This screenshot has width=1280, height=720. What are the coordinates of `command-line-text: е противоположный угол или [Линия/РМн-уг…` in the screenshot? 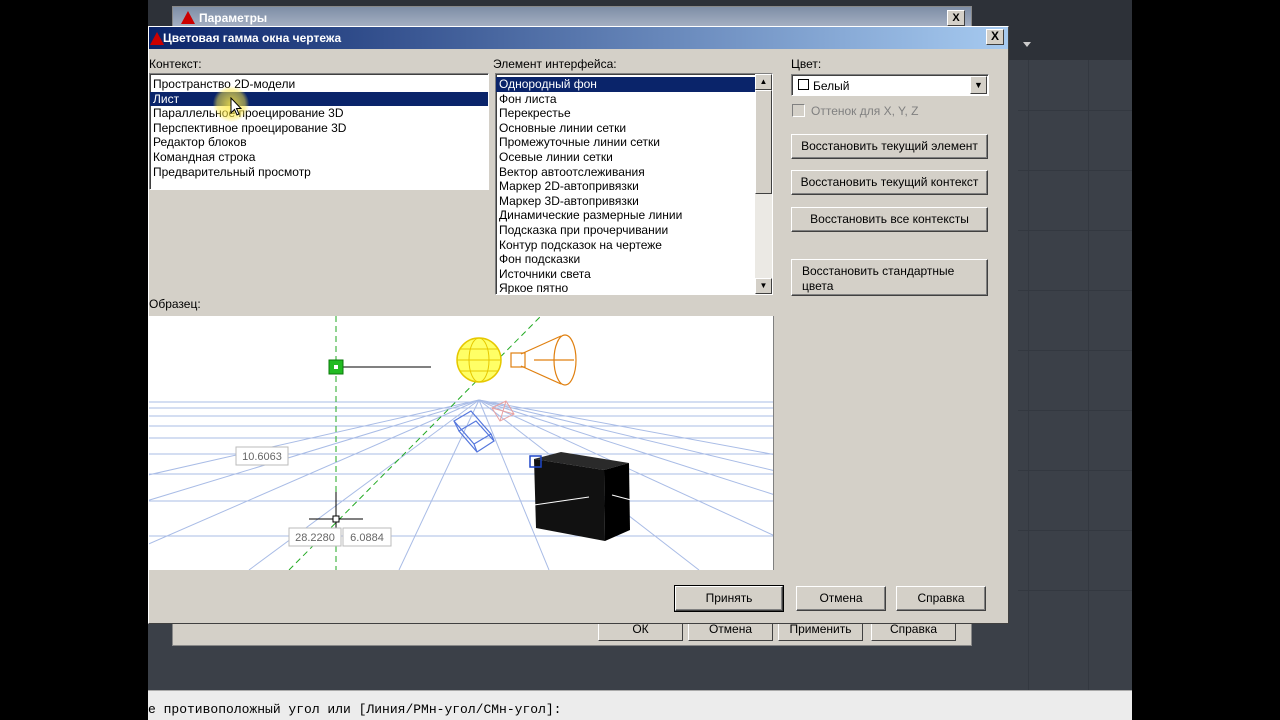 It's located at (355, 709).